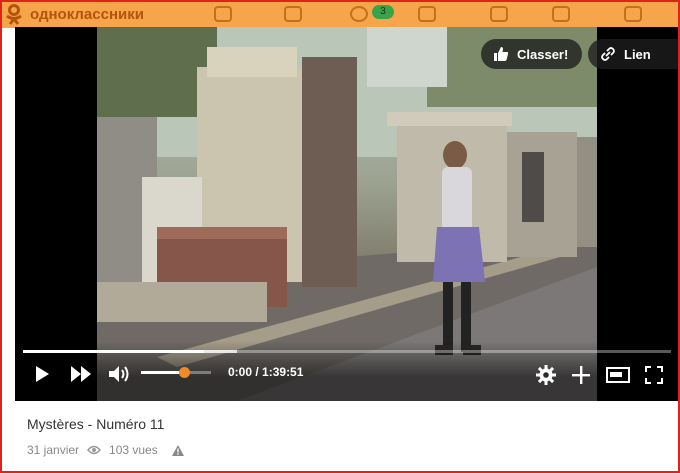 This screenshot has width=680, height=473. I want to click on like-button: Classer!, so click(532, 54).